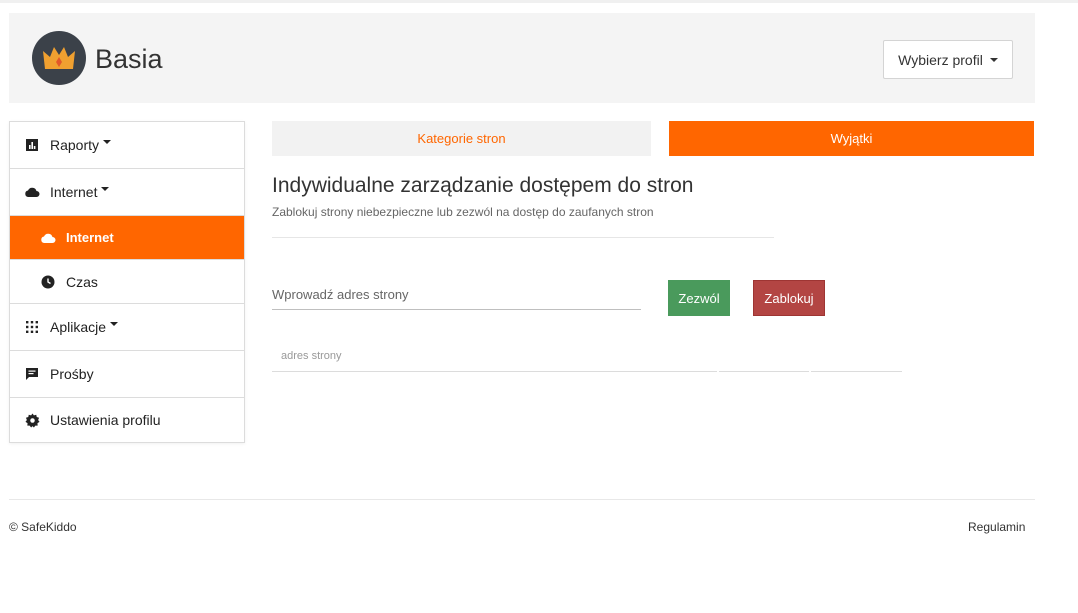 The height and width of the screenshot is (613, 1078). I want to click on column-header-address: adres strony, so click(311, 356).